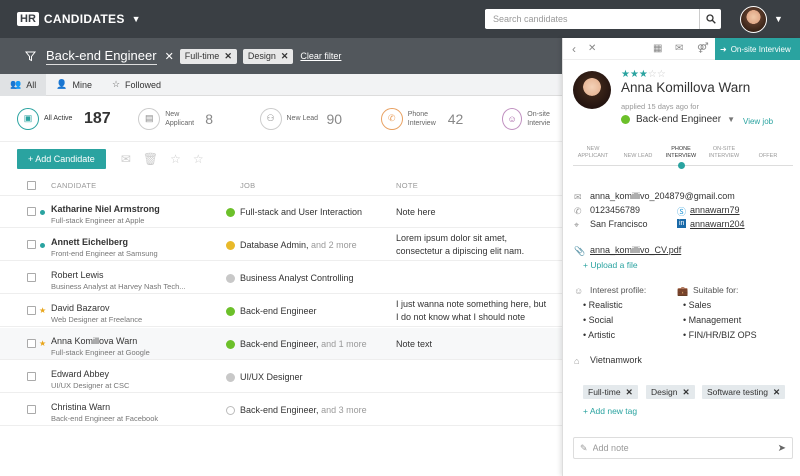 This screenshot has width=800, height=476. I want to click on tab-all: 👥 All, so click(23, 84).